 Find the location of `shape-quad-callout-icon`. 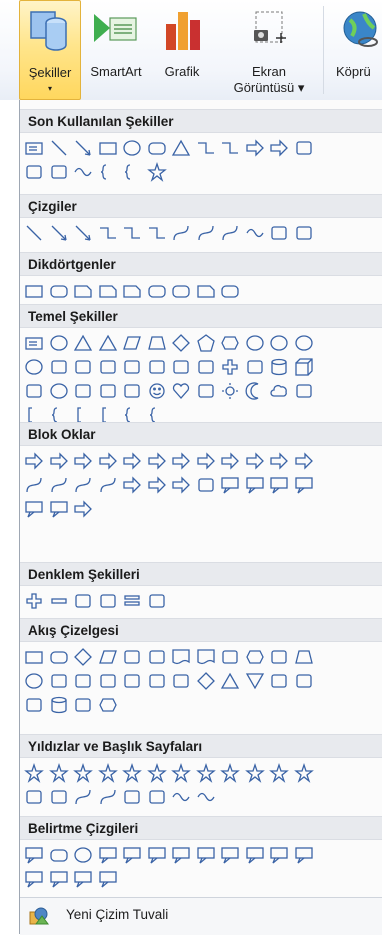

shape-quad-callout-icon is located at coordinates (59, 509).